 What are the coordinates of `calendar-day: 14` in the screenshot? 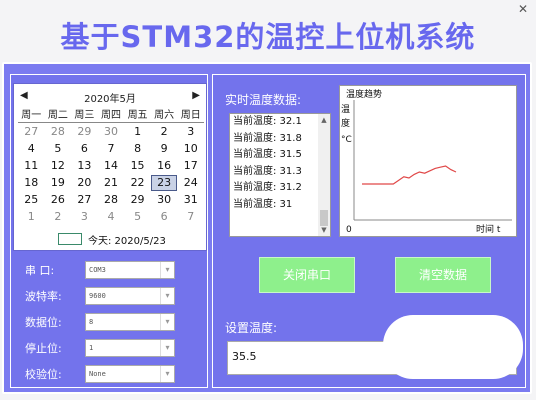 It's located at (111, 166).